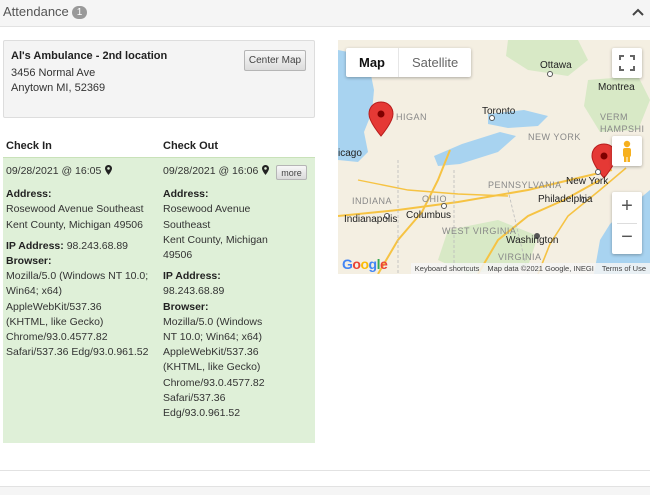 Image resolution: width=650 pixels, height=495 pixels. I want to click on check-out-browser-label: Browser:, so click(186, 306).